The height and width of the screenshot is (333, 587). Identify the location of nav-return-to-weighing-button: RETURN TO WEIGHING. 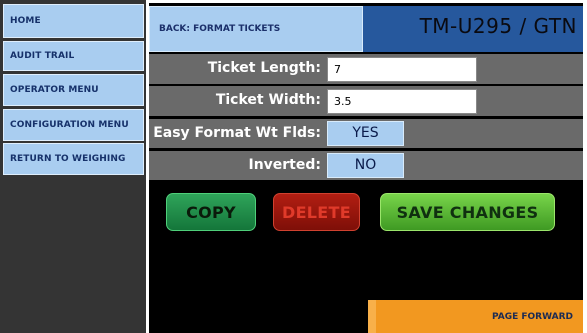
(73, 159).